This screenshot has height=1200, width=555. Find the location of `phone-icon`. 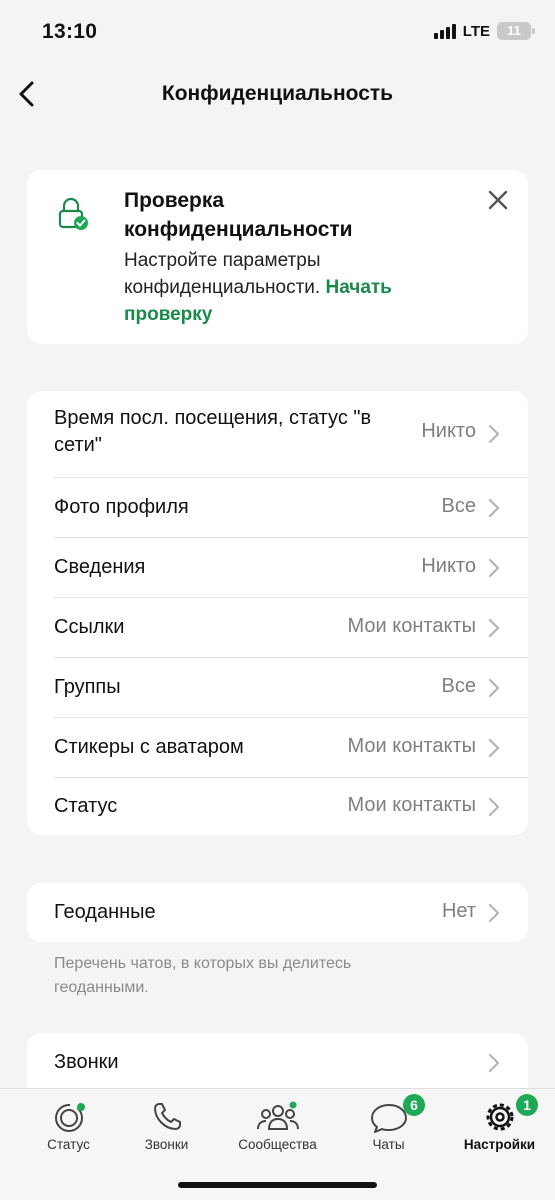

phone-icon is located at coordinates (167, 1116).